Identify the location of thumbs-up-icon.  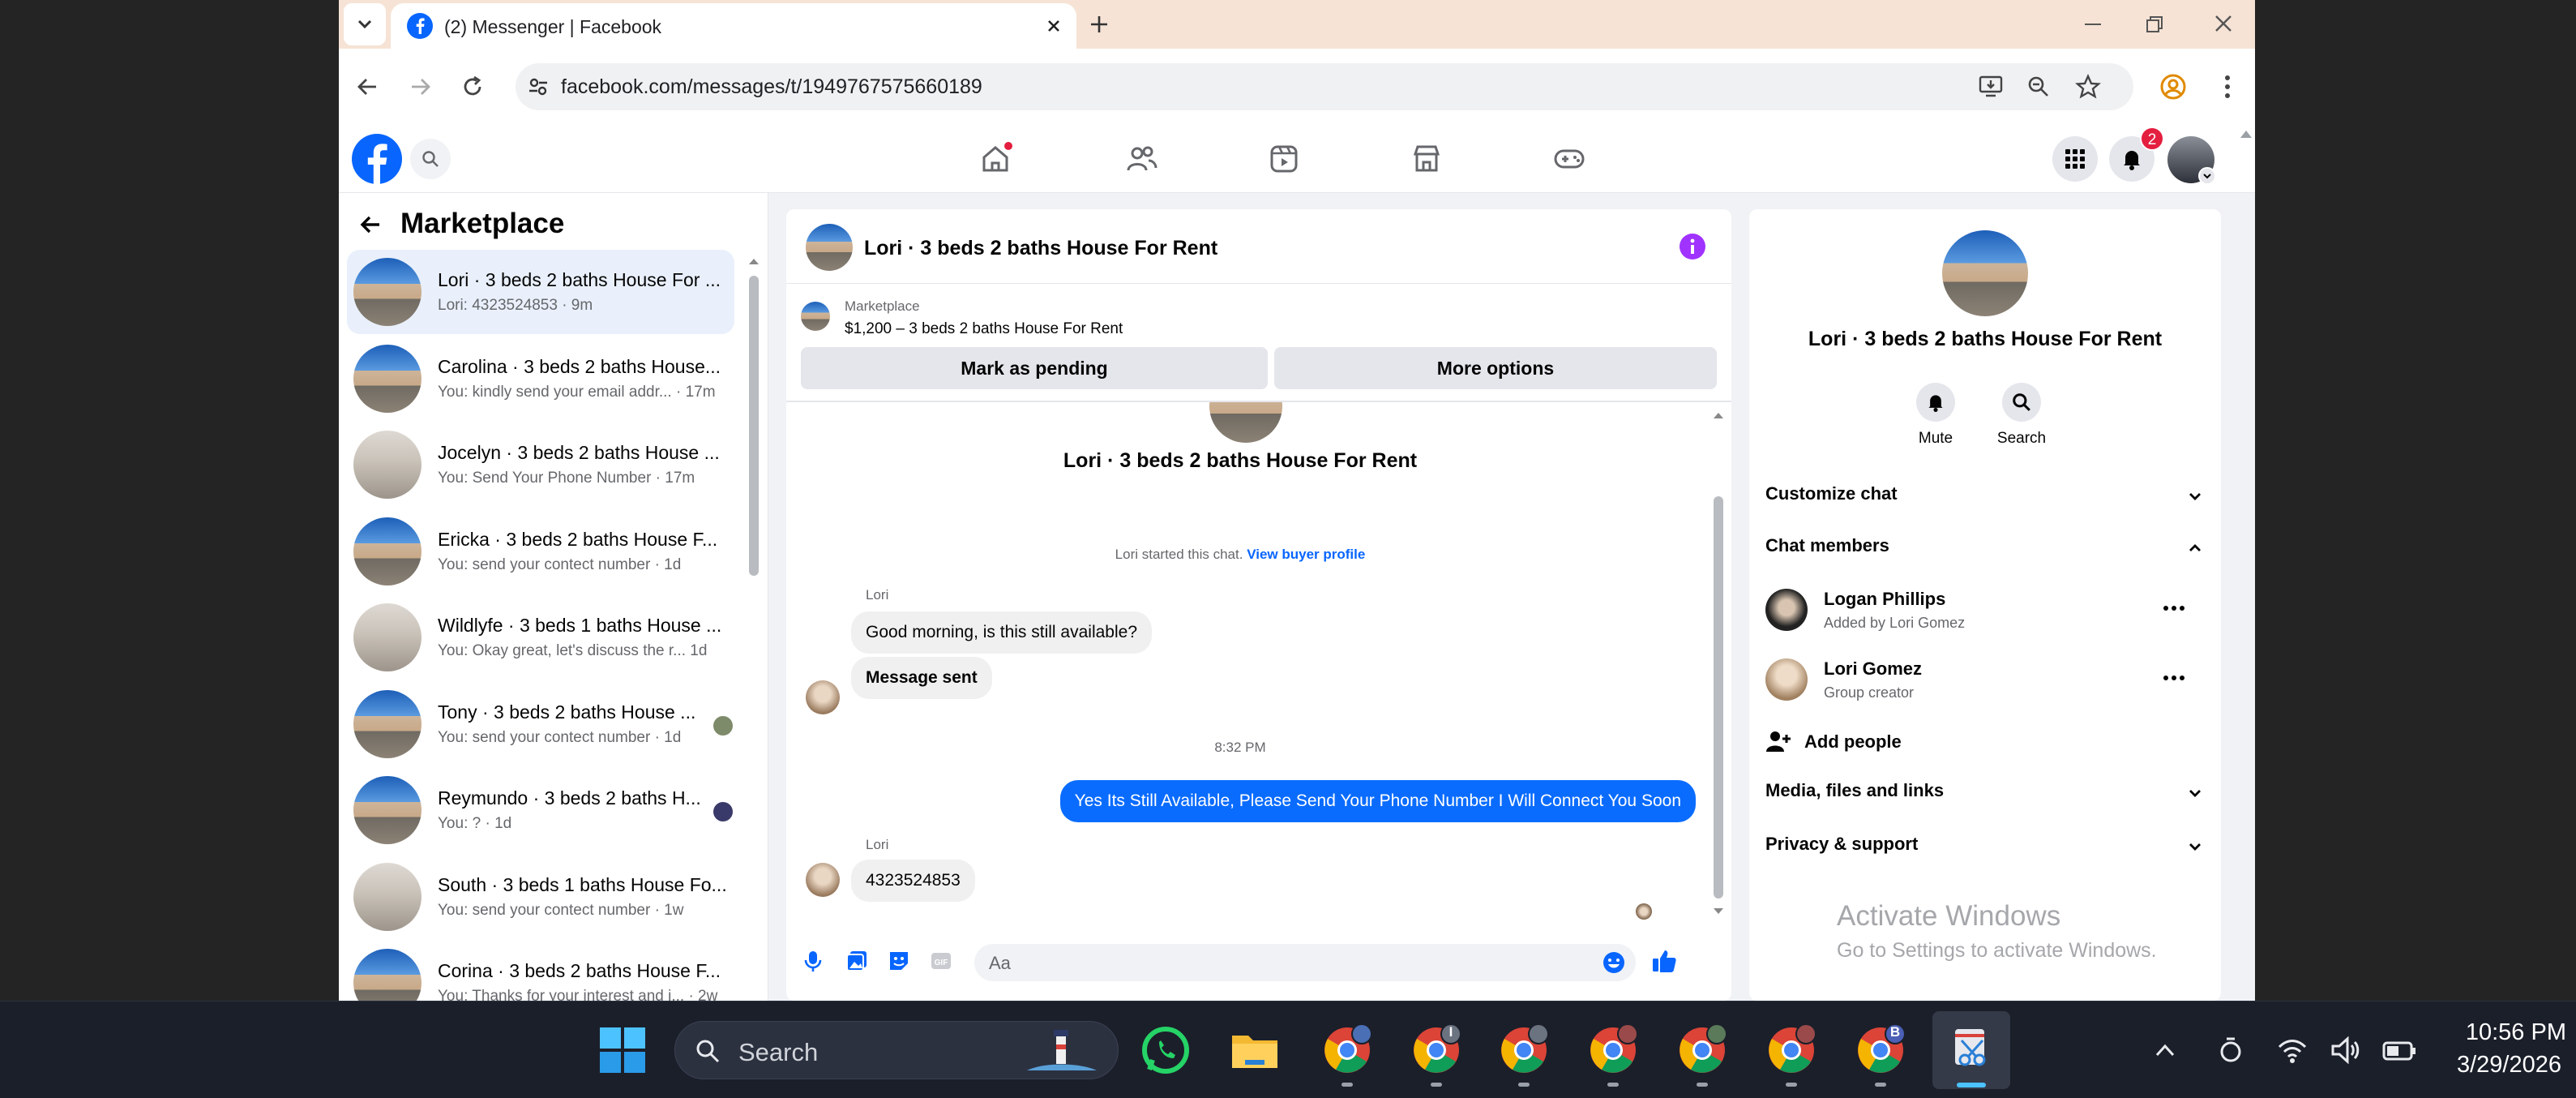
(1664, 961).